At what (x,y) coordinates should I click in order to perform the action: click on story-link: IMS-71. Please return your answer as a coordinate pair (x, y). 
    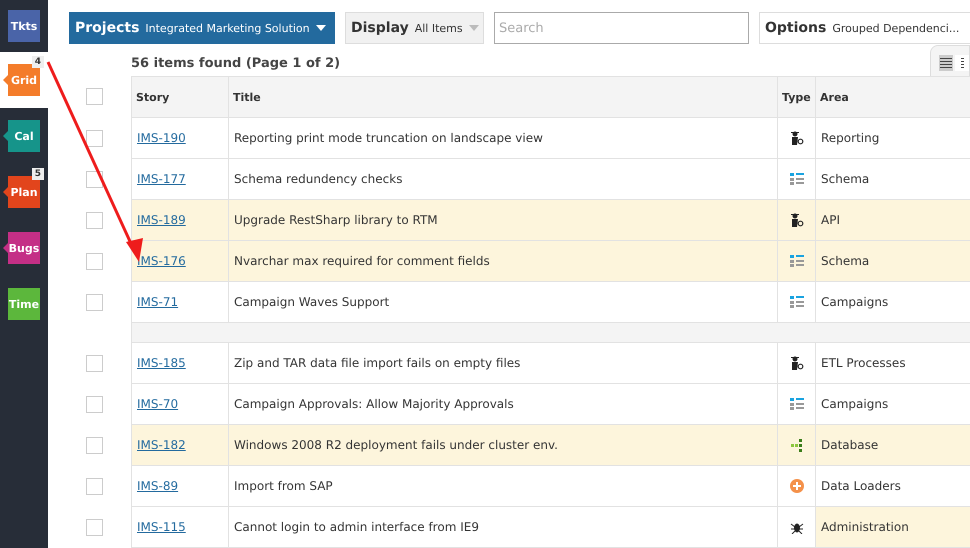
    Looking at the image, I should click on (157, 302).